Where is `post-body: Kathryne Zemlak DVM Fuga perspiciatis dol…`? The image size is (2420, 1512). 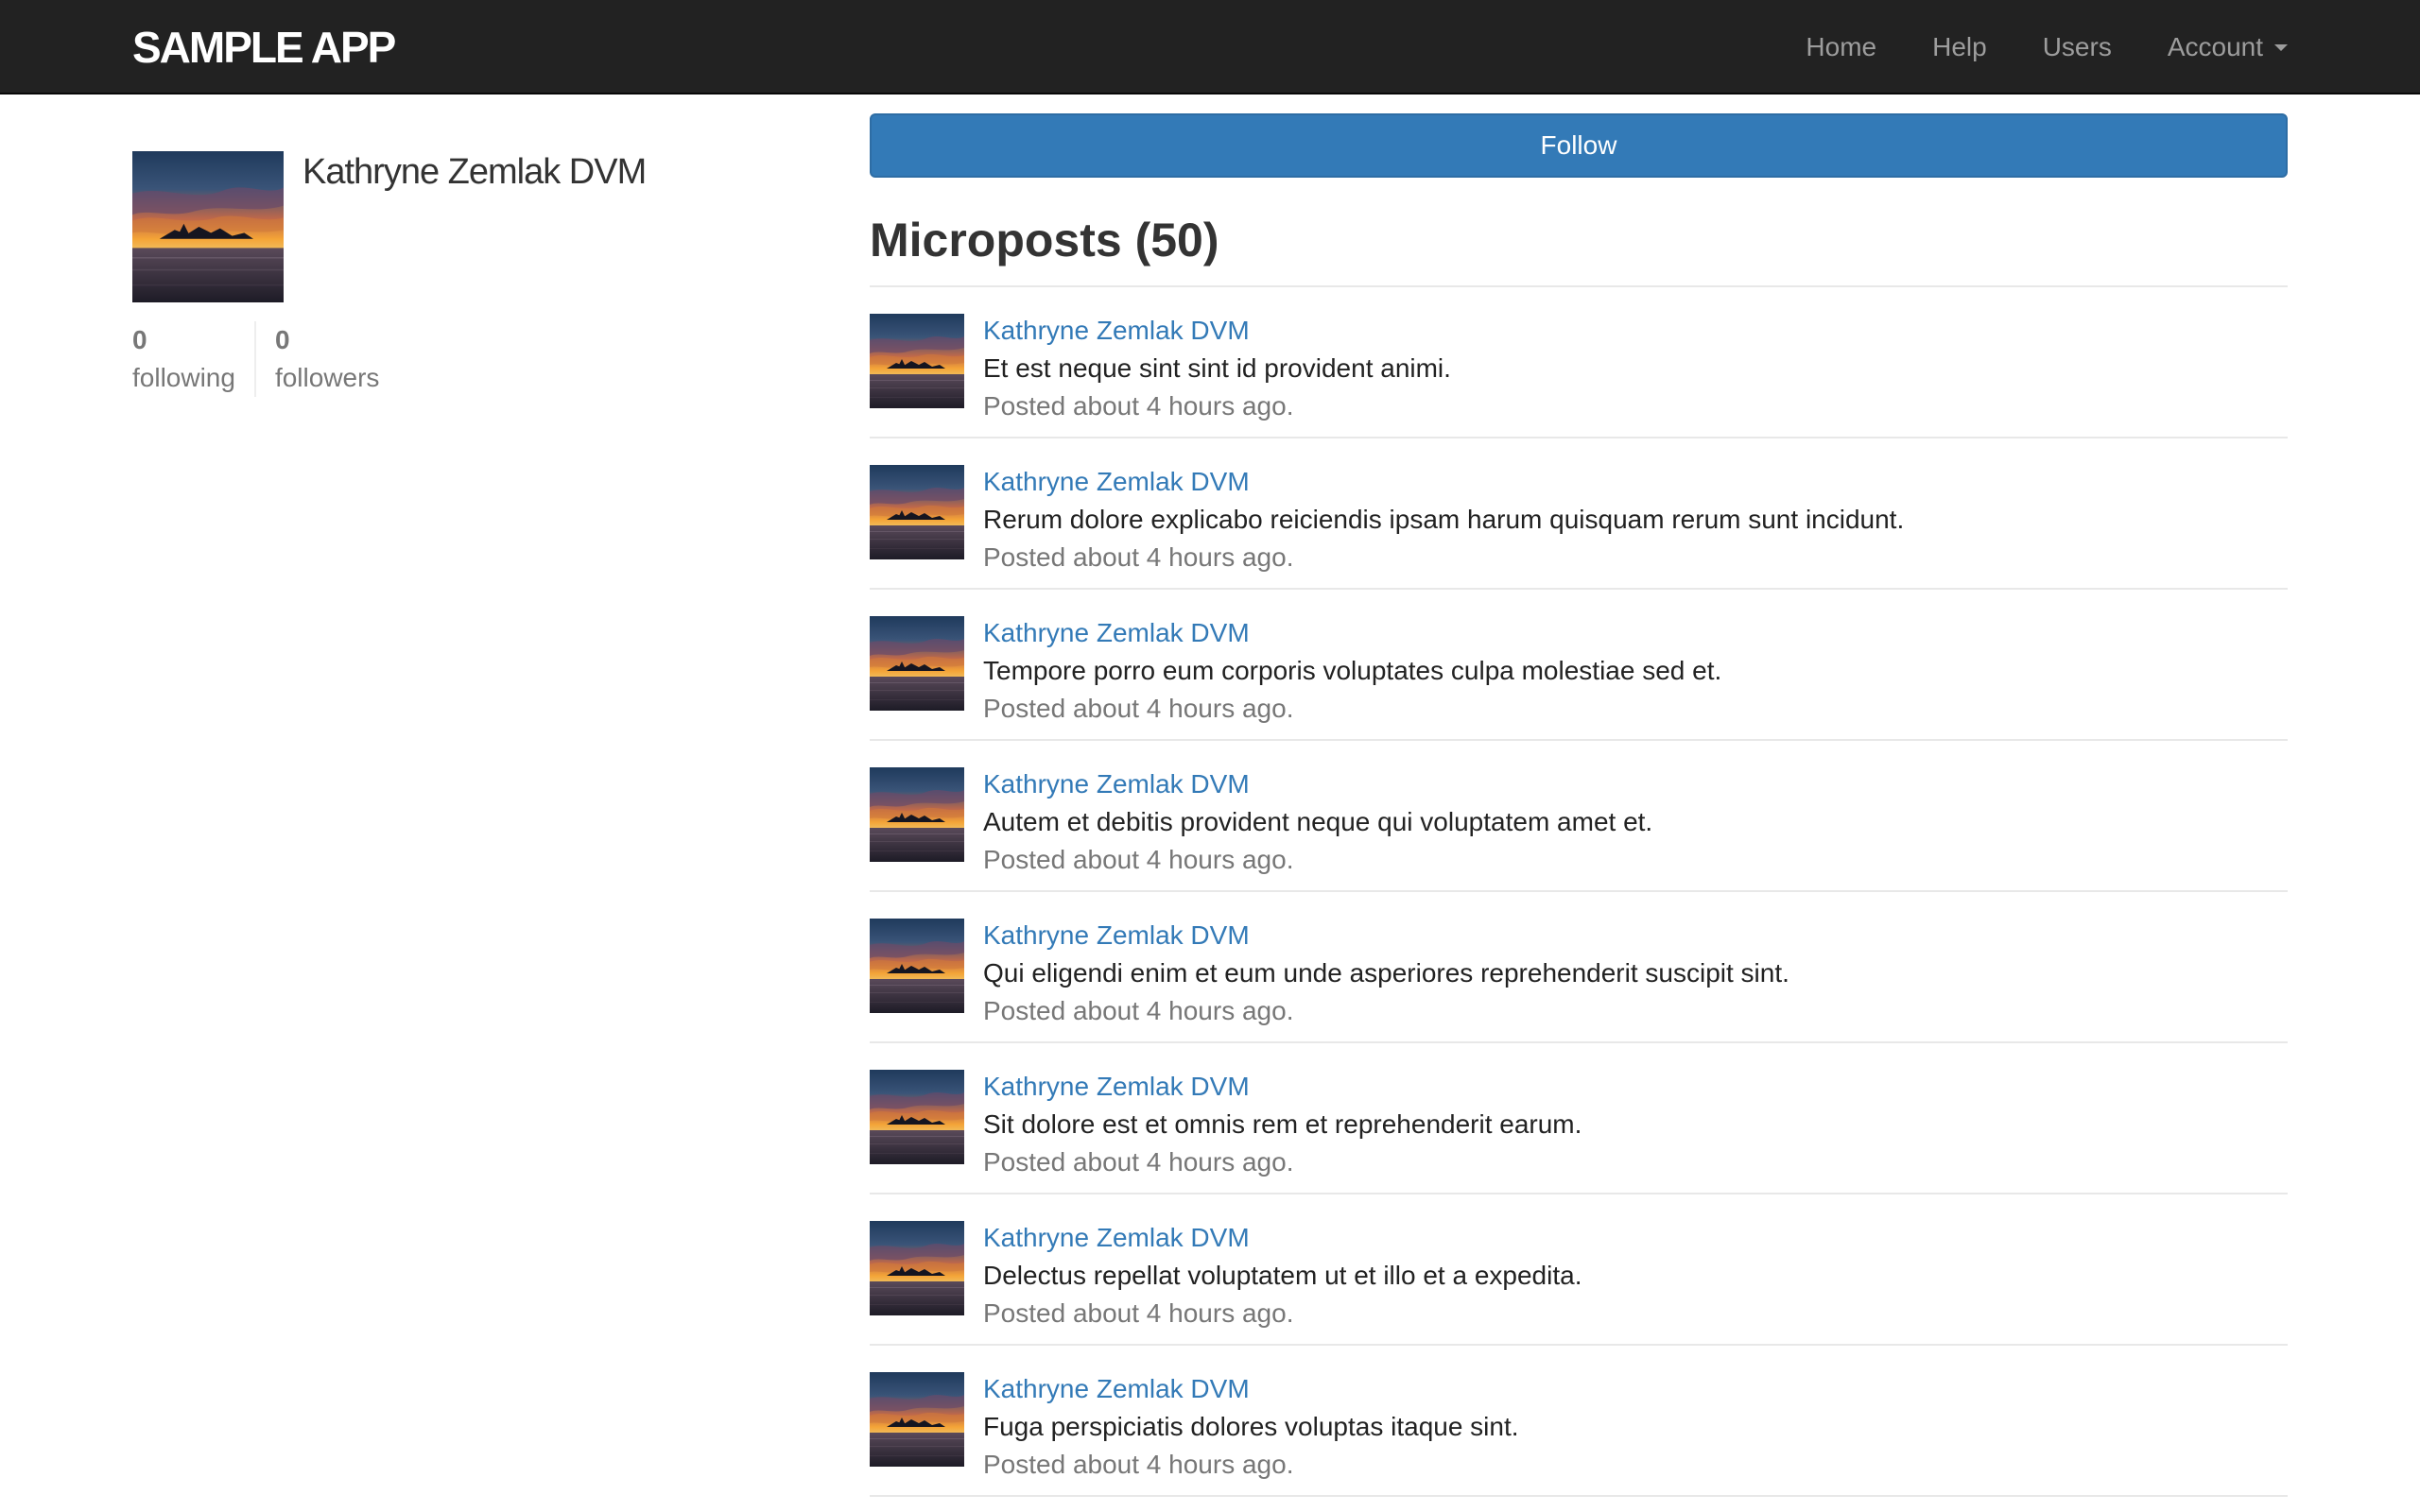
post-body: Kathryne Zemlak DVM Fuga perspiciatis dol… is located at coordinates (1251, 1427).